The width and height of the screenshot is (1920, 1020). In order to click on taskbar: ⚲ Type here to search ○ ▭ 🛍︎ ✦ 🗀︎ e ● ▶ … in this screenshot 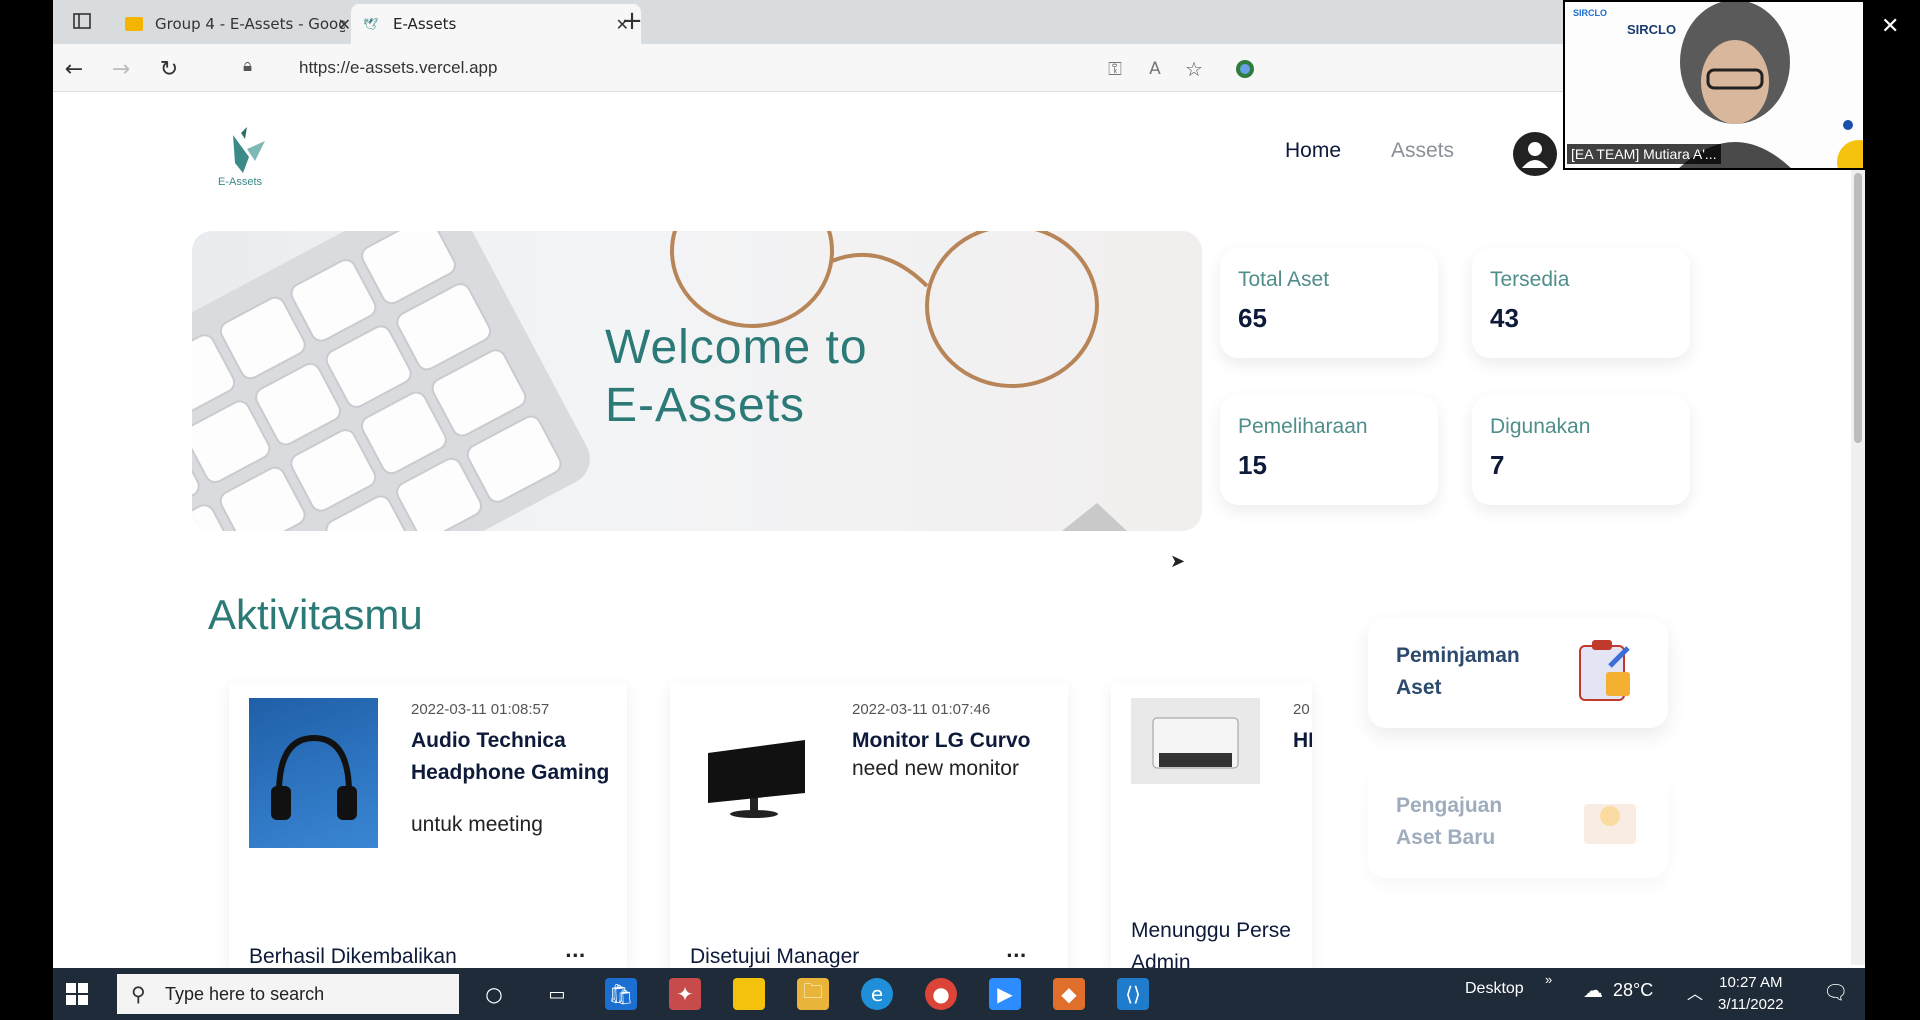, I will do `click(959, 994)`.